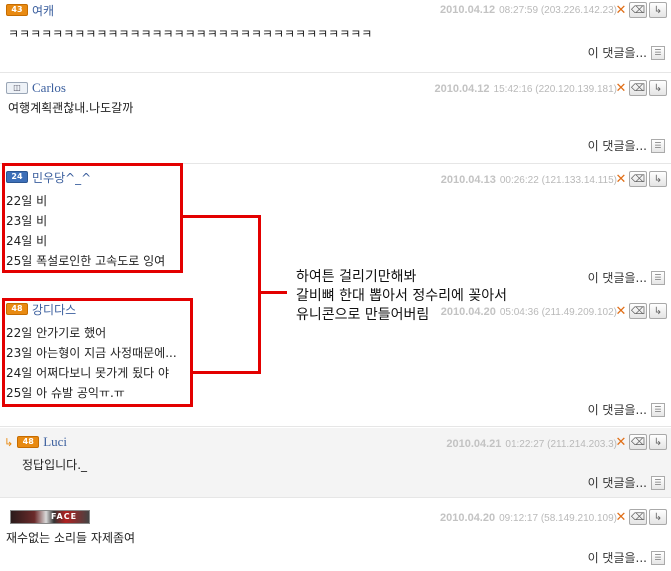 This screenshot has height=571, width=671. I want to click on comment-line: ㅋㅋㅋㅋㅋㅋㅋㅋㅋㅋㅋㅋㅋㅋㅋㅋㅋㅋㅋㅋㅋㅋㅋㅋㅋㅋㅋㅋㅋㅋㅋㅋㅋ, so click(190, 34).